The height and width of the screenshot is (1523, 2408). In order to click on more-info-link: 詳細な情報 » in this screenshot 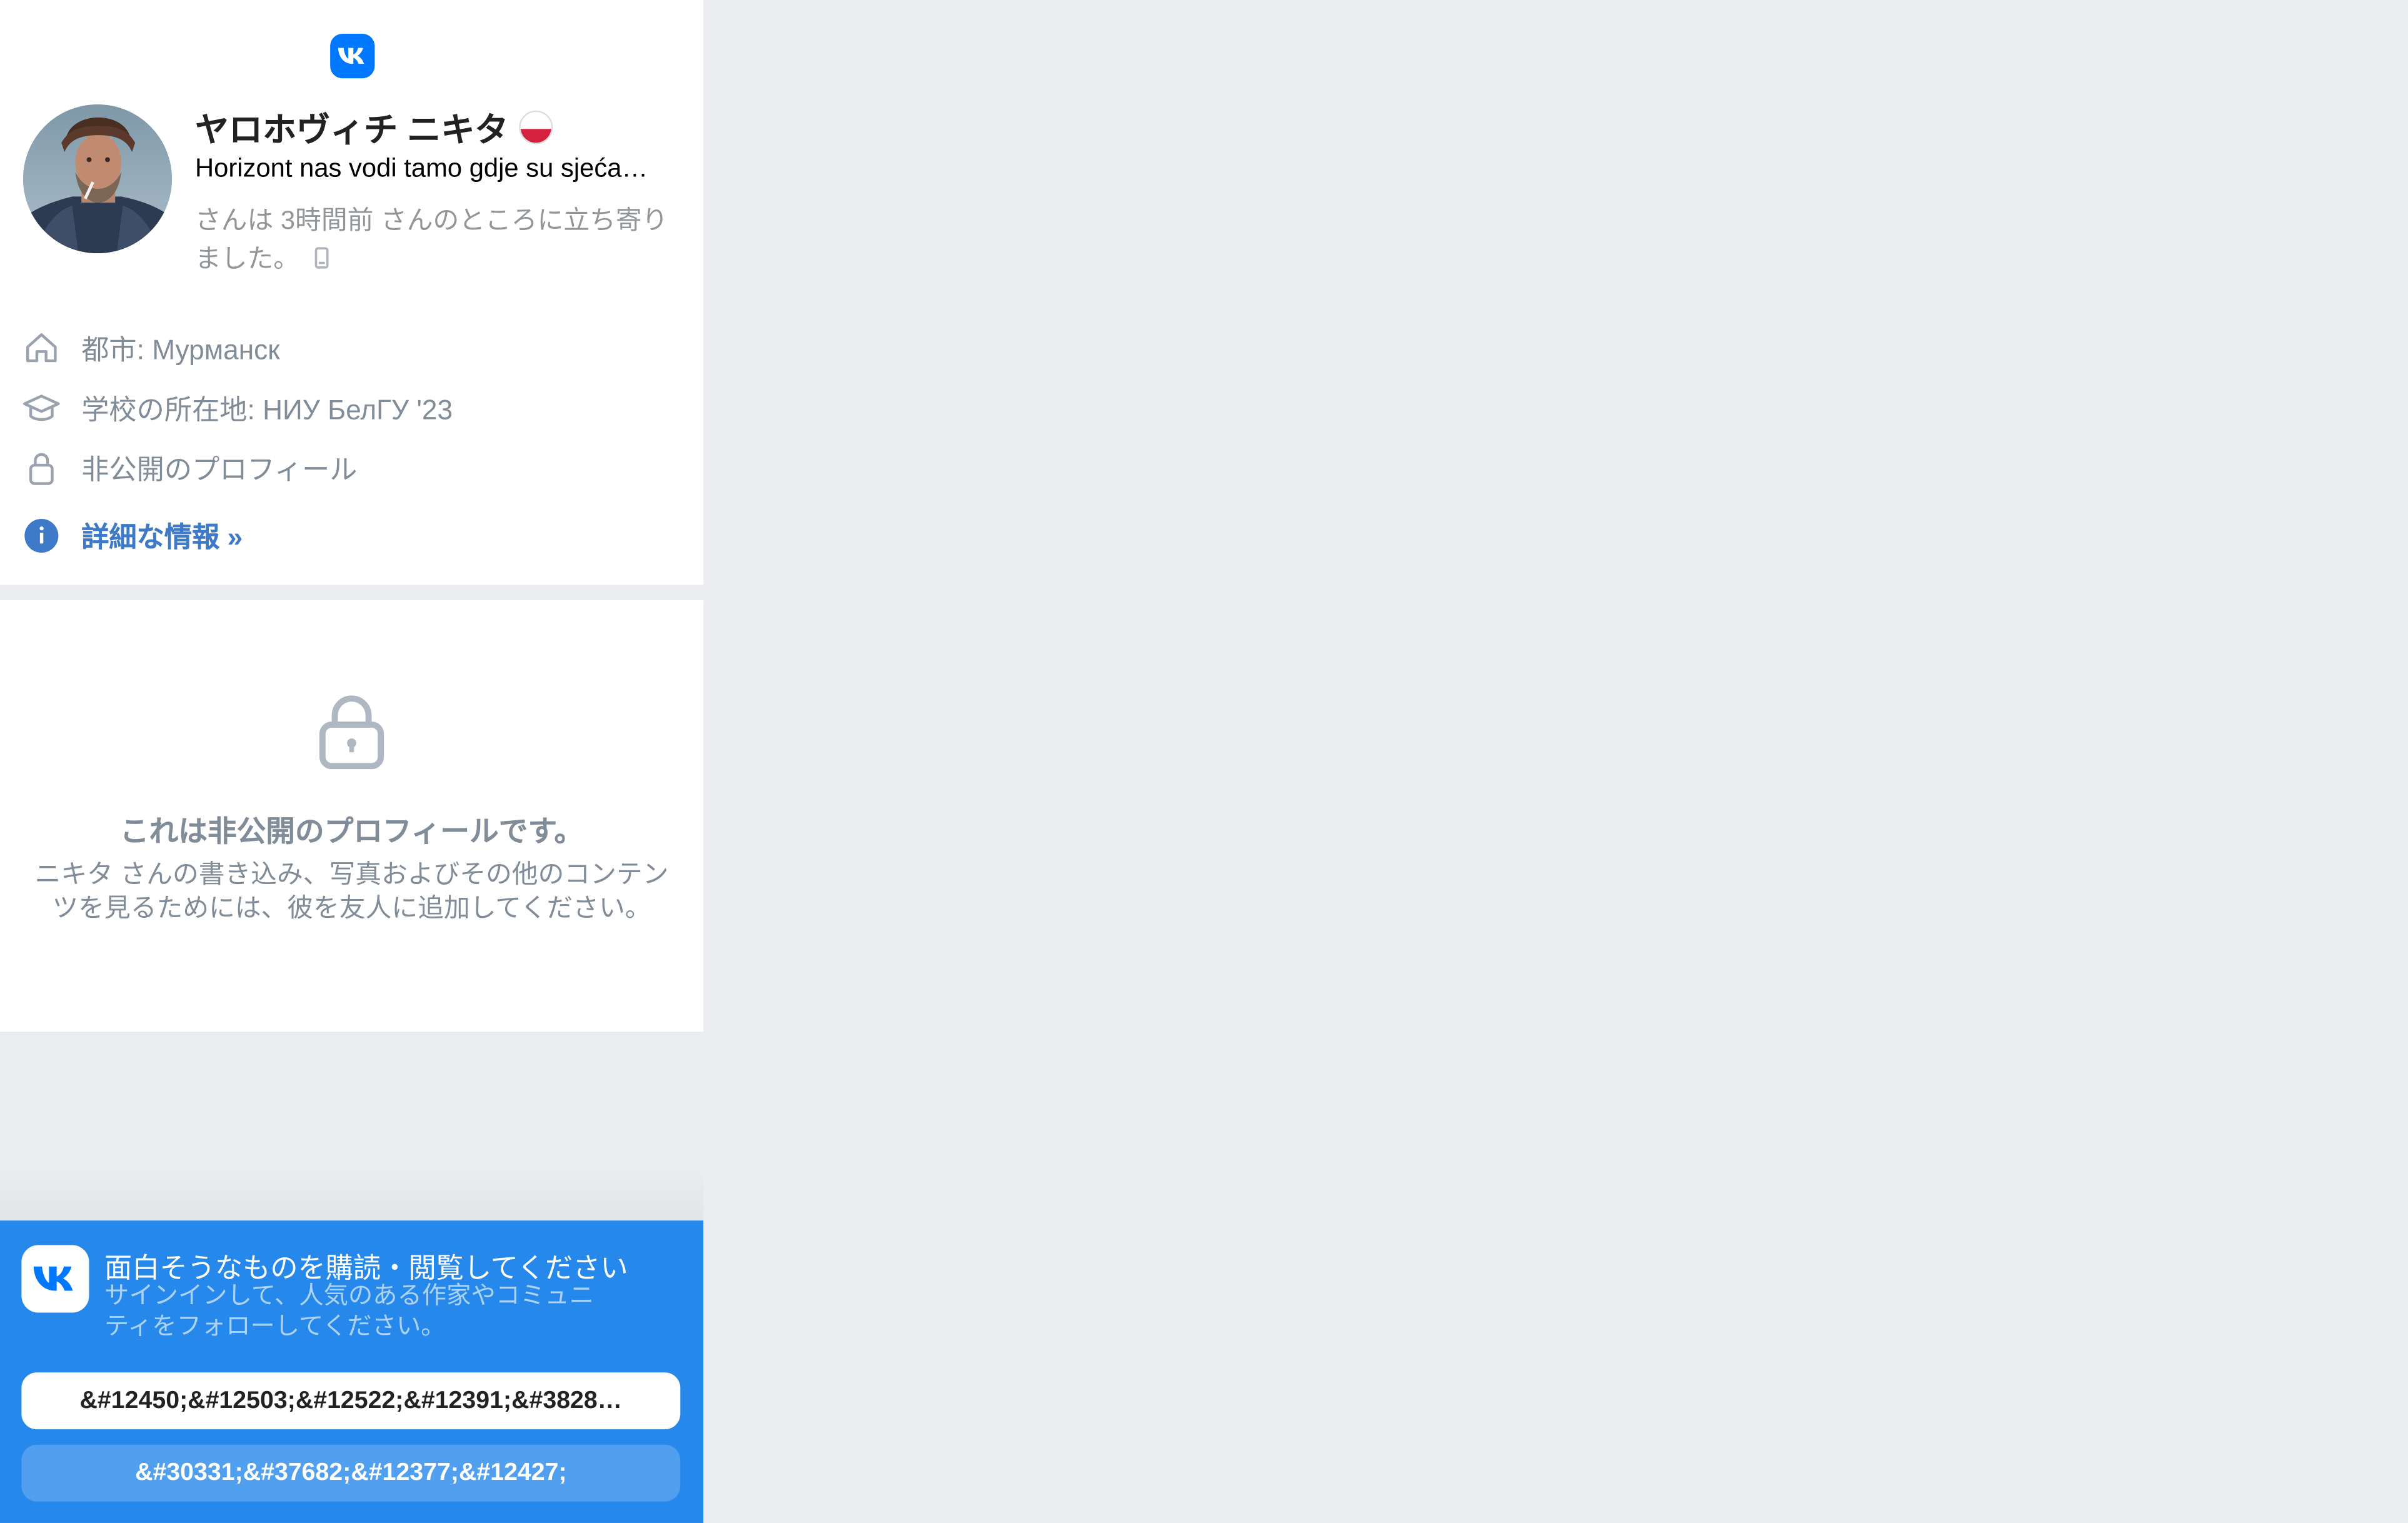, I will do `click(132, 536)`.